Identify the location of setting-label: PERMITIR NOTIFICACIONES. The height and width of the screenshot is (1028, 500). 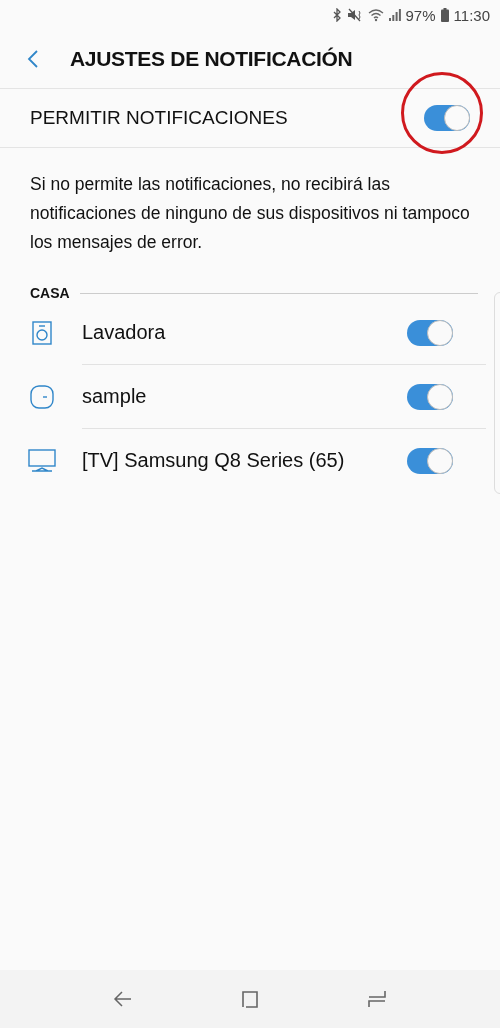
(159, 118).